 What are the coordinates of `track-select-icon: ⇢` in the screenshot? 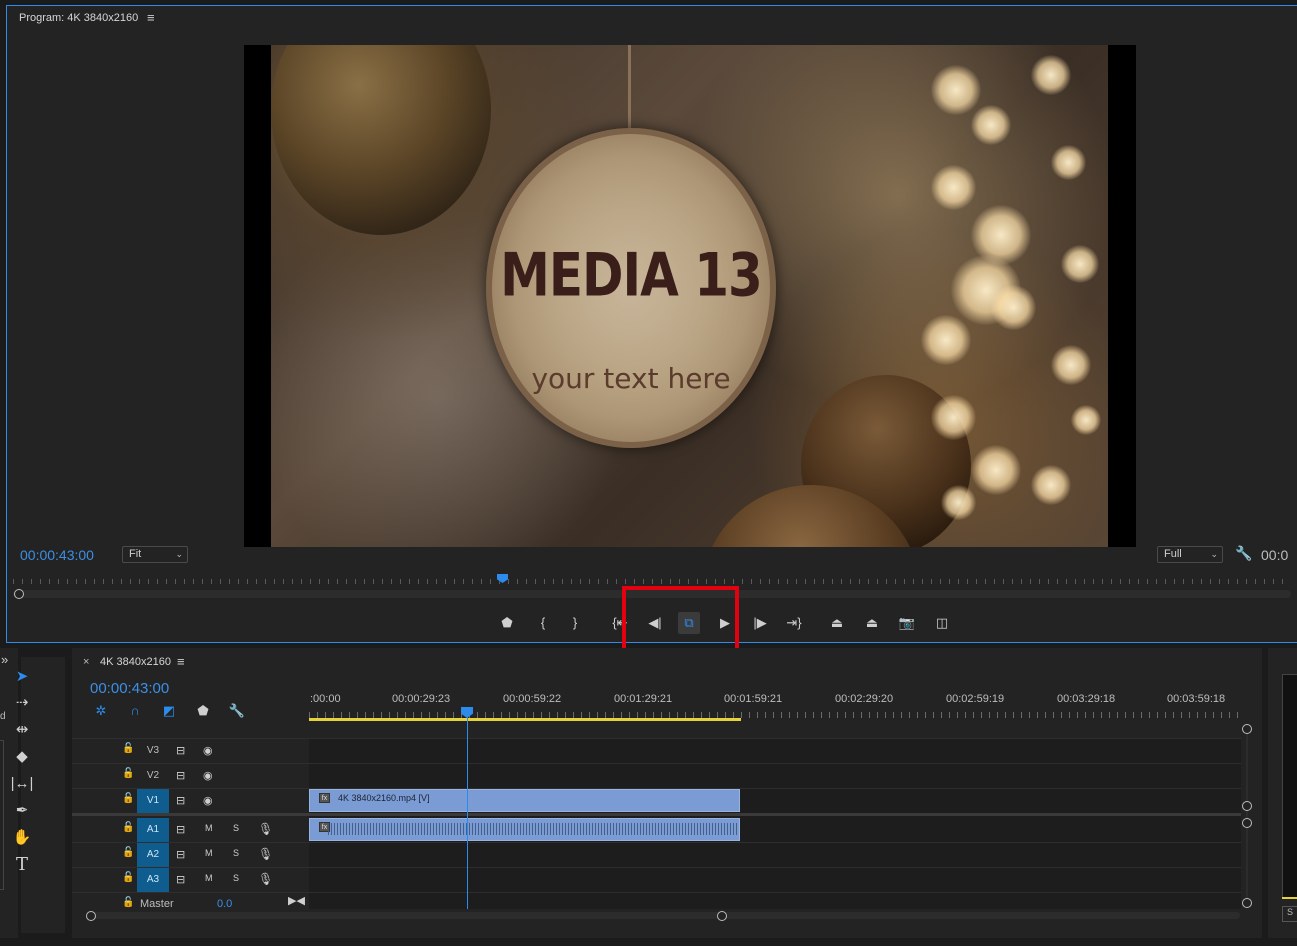 It's located at (22, 703).